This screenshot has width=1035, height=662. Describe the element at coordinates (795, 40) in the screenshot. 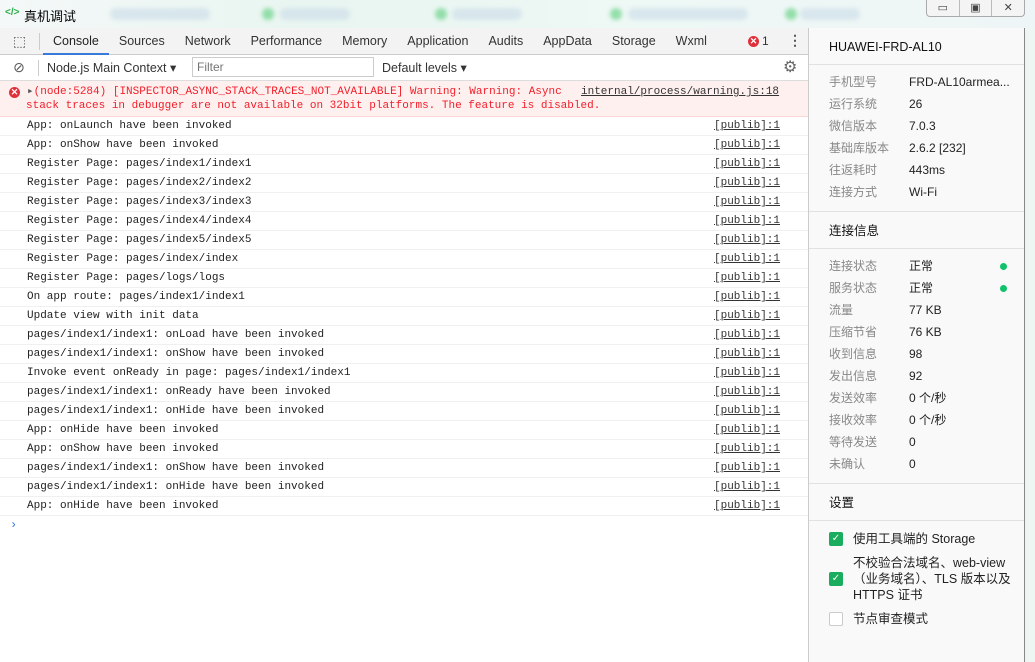

I see `more-vertical-icon: ⋮` at that location.